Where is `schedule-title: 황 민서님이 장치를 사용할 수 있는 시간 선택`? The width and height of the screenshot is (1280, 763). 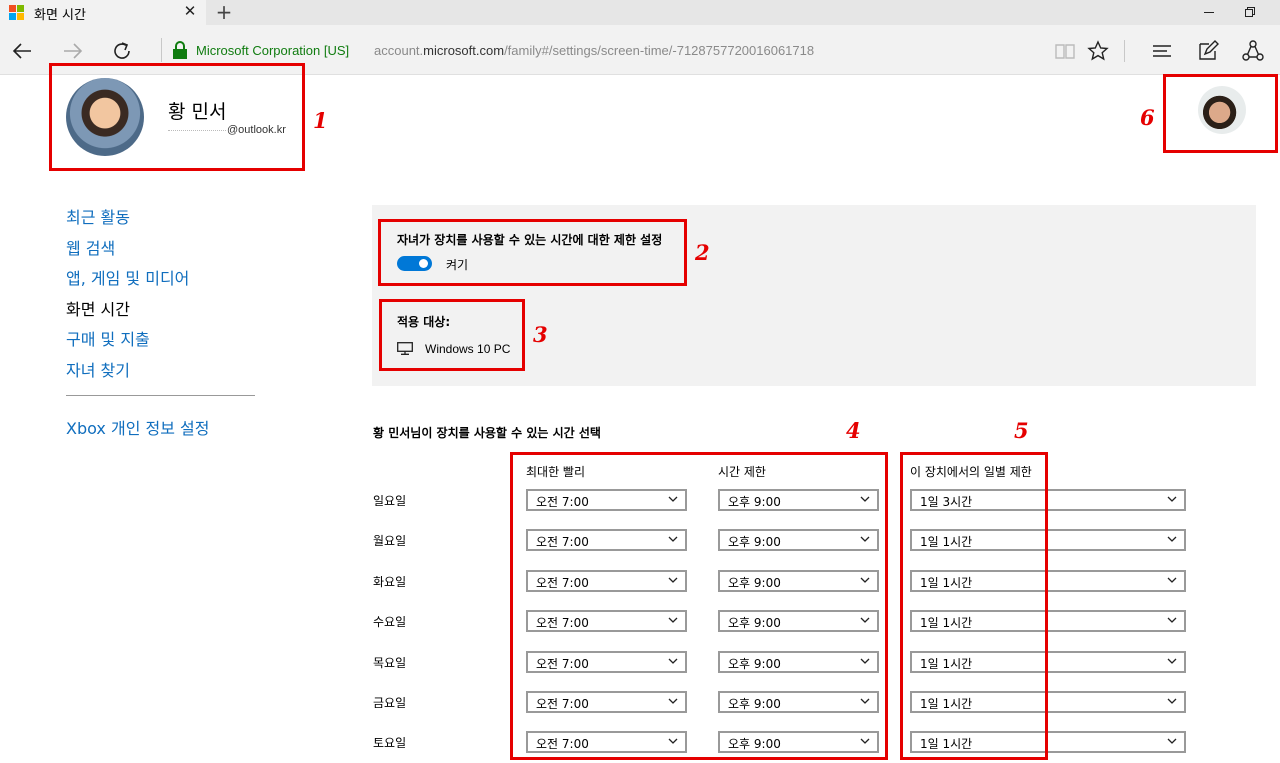
schedule-title: 황 민서님이 장치를 사용할 수 있는 시간 선택 is located at coordinates (487, 433).